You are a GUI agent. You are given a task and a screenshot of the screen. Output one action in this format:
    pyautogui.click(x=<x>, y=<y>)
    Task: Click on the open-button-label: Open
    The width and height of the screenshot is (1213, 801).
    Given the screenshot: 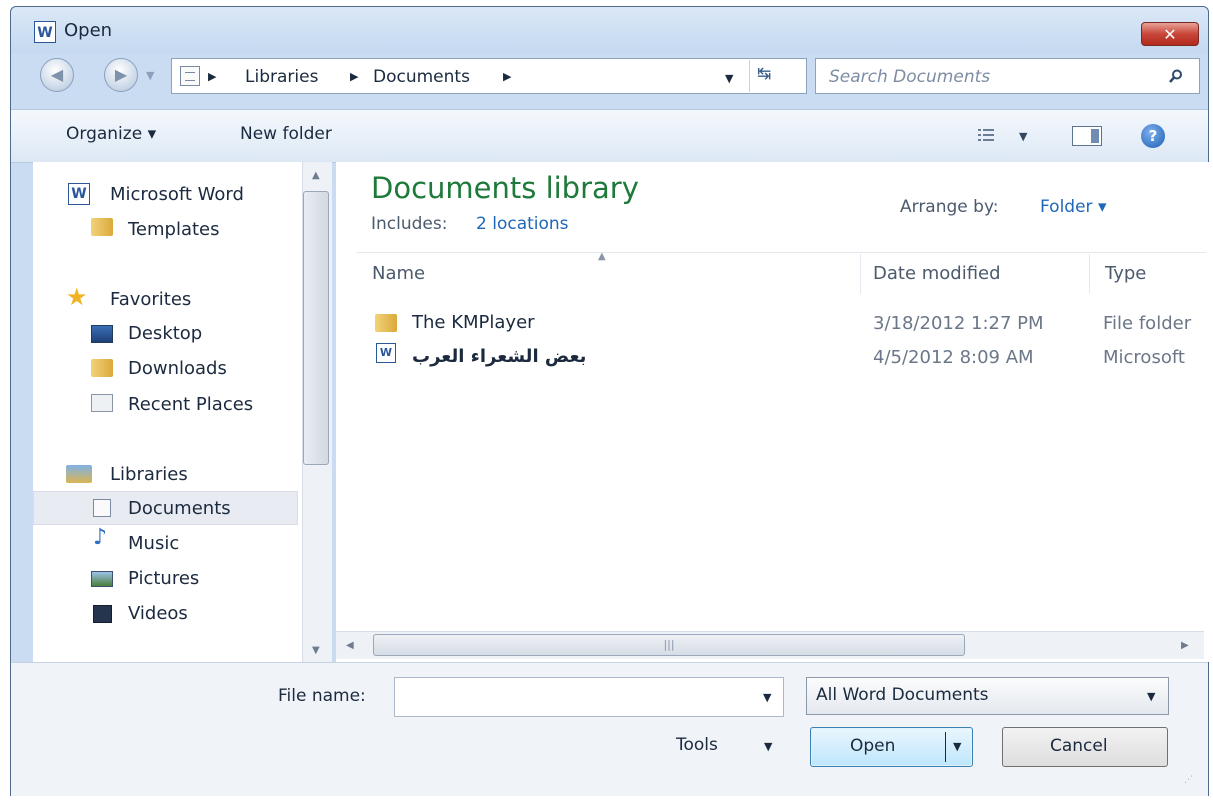 What is the action you would take?
    pyautogui.click(x=873, y=746)
    